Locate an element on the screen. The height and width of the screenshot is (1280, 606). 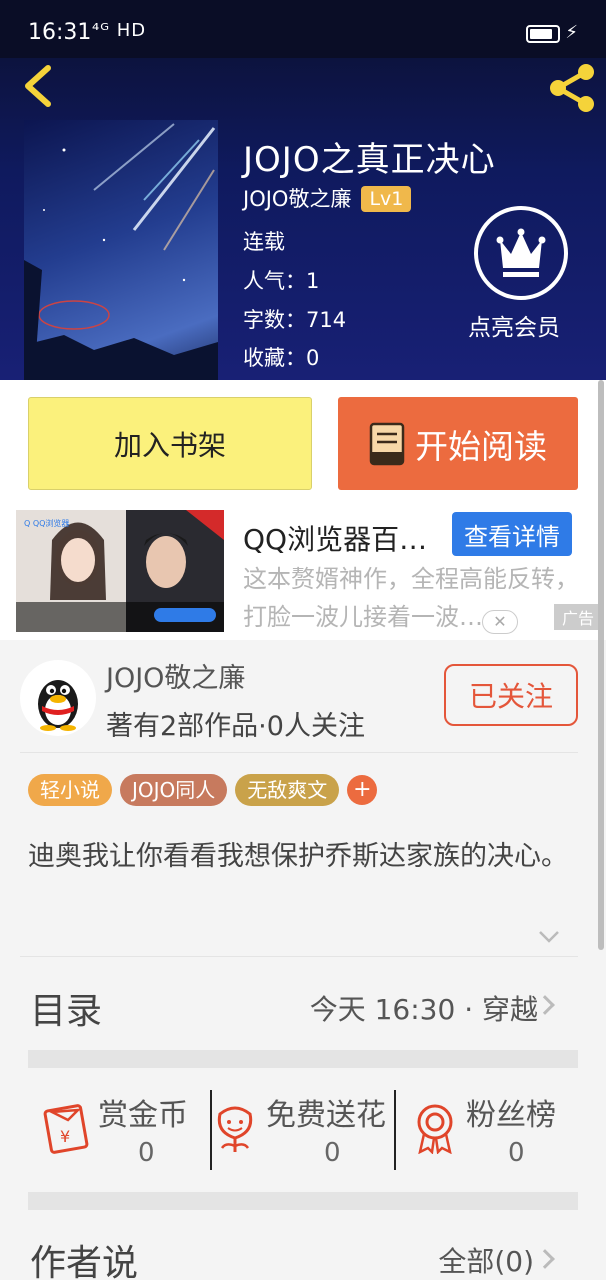
fan-ranking-button: 粉丝榜 0 is located at coordinates (494, 1129).